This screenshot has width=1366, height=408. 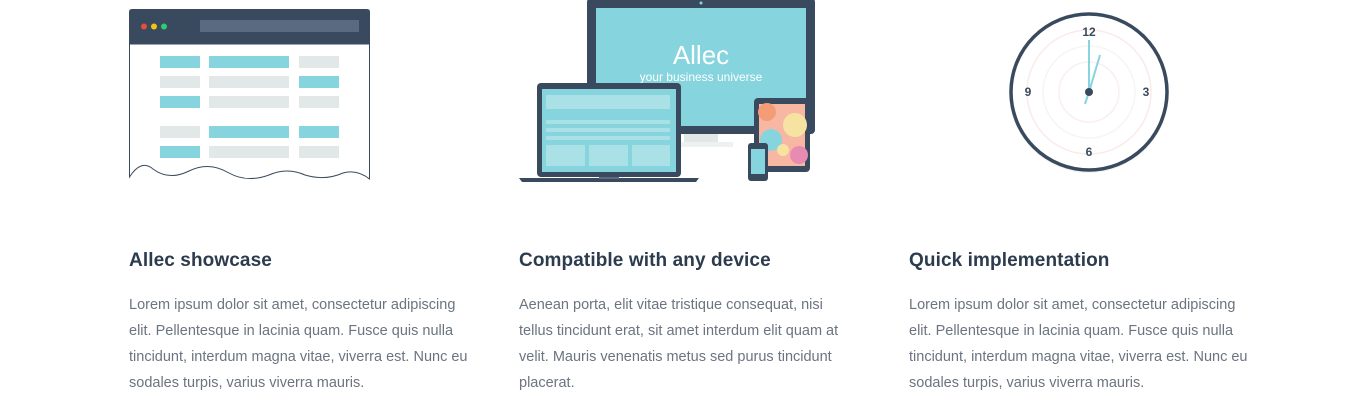 What do you see at coordinates (1089, 92) in the screenshot?
I see `clock-illustration: 12 3 6 9` at bounding box center [1089, 92].